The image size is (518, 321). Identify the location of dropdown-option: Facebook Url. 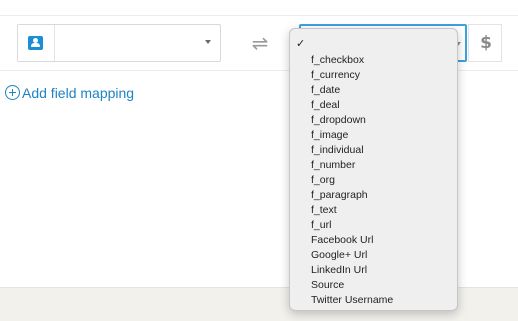
(373, 240).